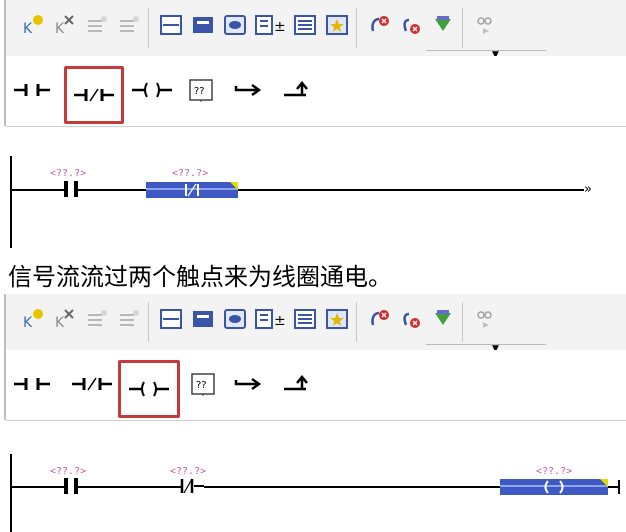 The image size is (626, 532). I want to click on closed-contact, so click(192, 486).